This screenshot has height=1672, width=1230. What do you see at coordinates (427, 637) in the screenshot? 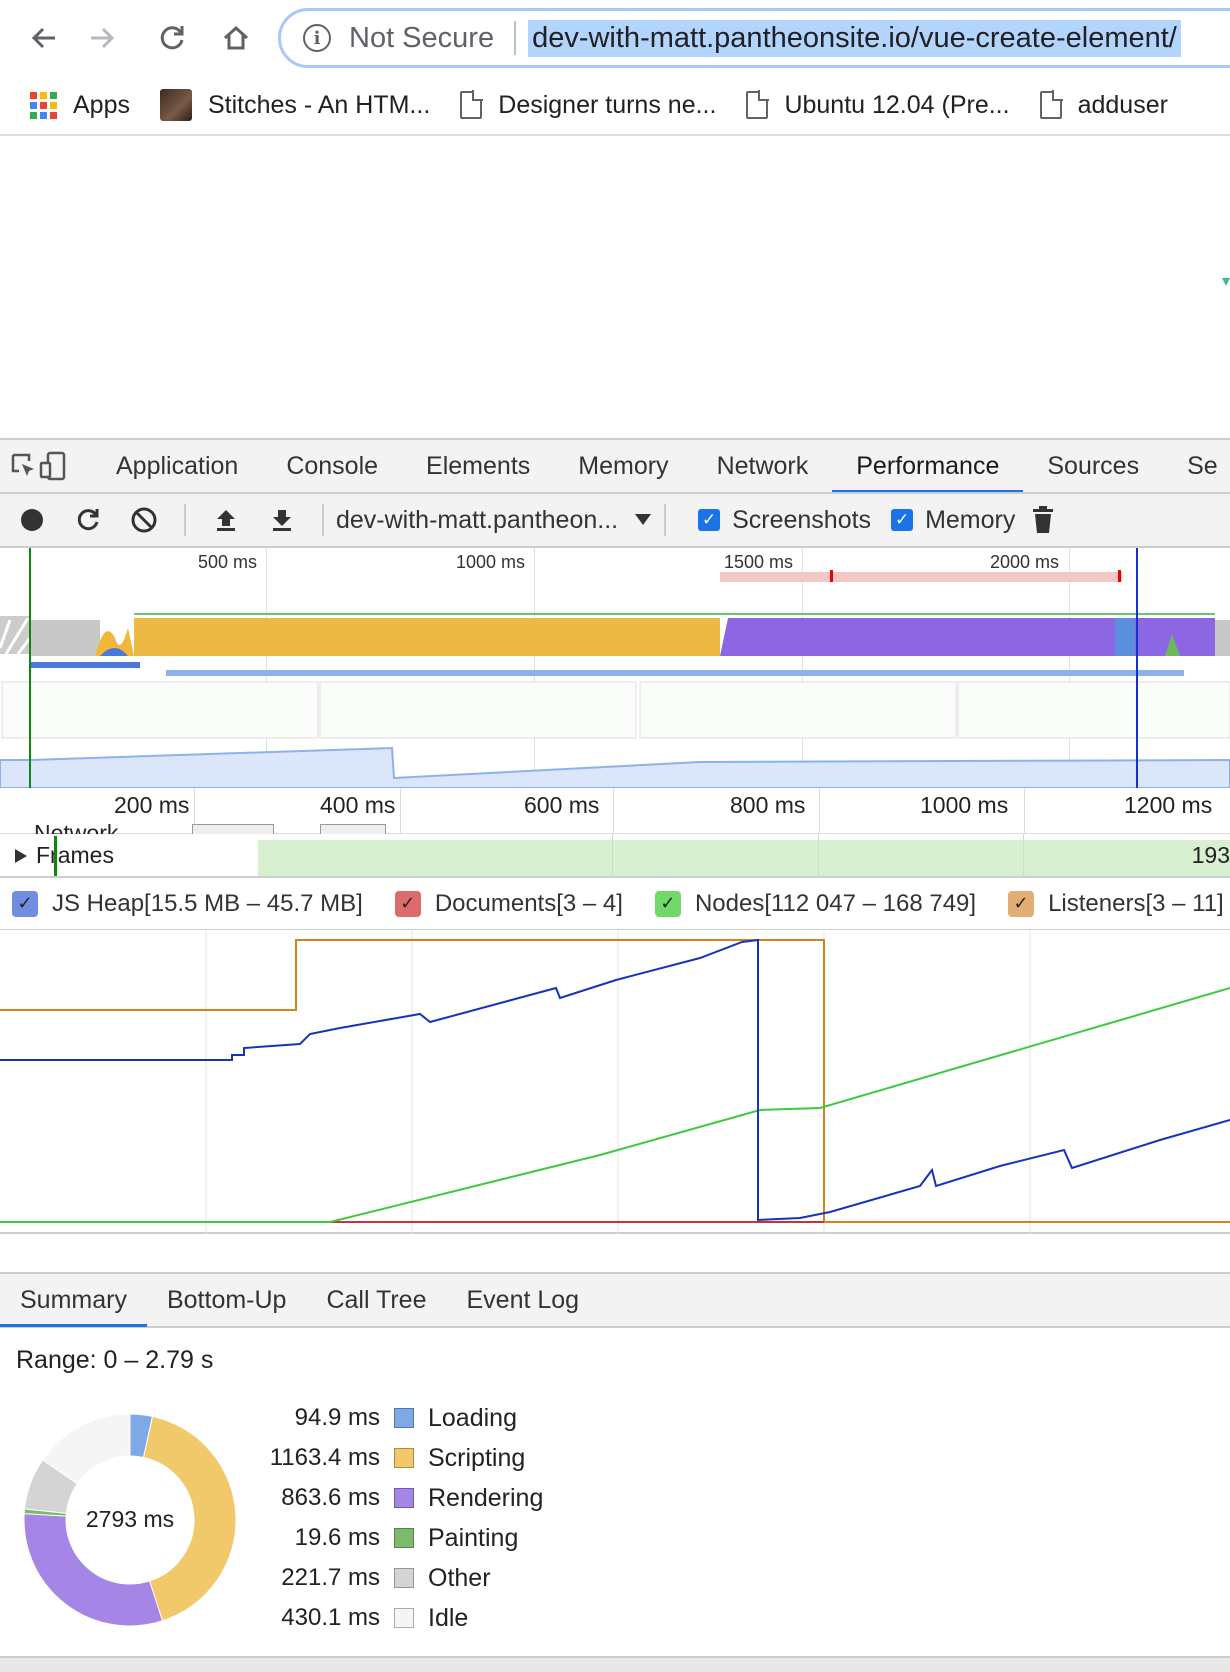
I see `cpu-scripting` at bounding box center [427, 637].